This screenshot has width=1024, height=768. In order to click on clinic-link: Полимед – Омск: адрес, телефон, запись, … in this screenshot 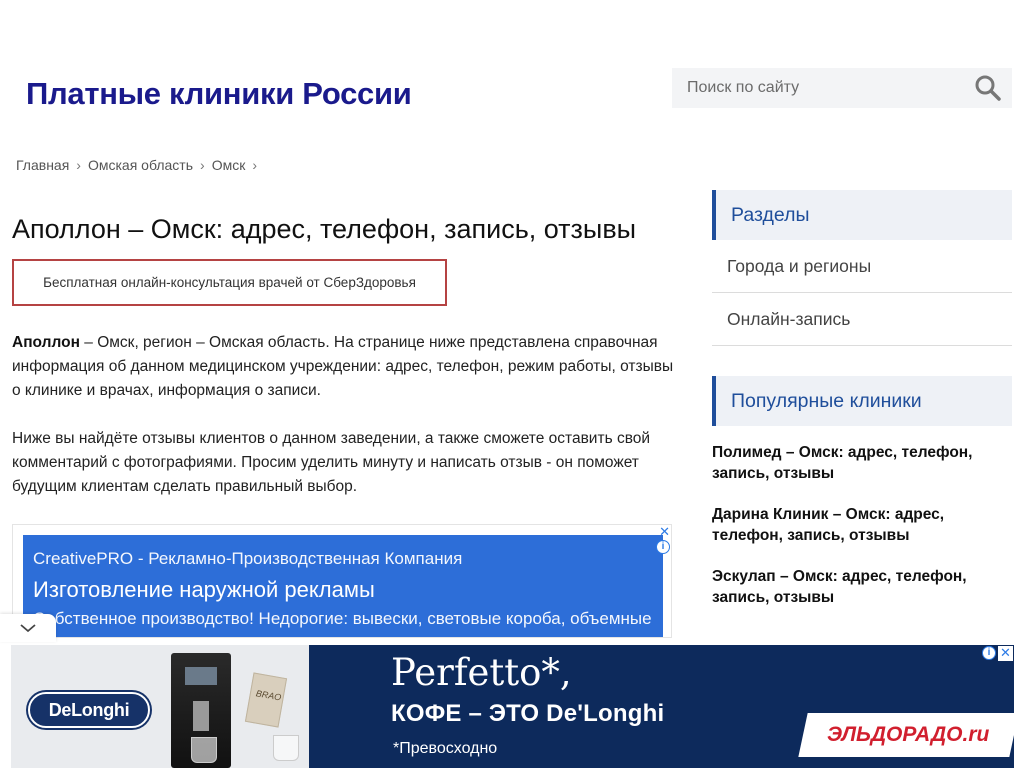, I will do `click(847, 463)`.